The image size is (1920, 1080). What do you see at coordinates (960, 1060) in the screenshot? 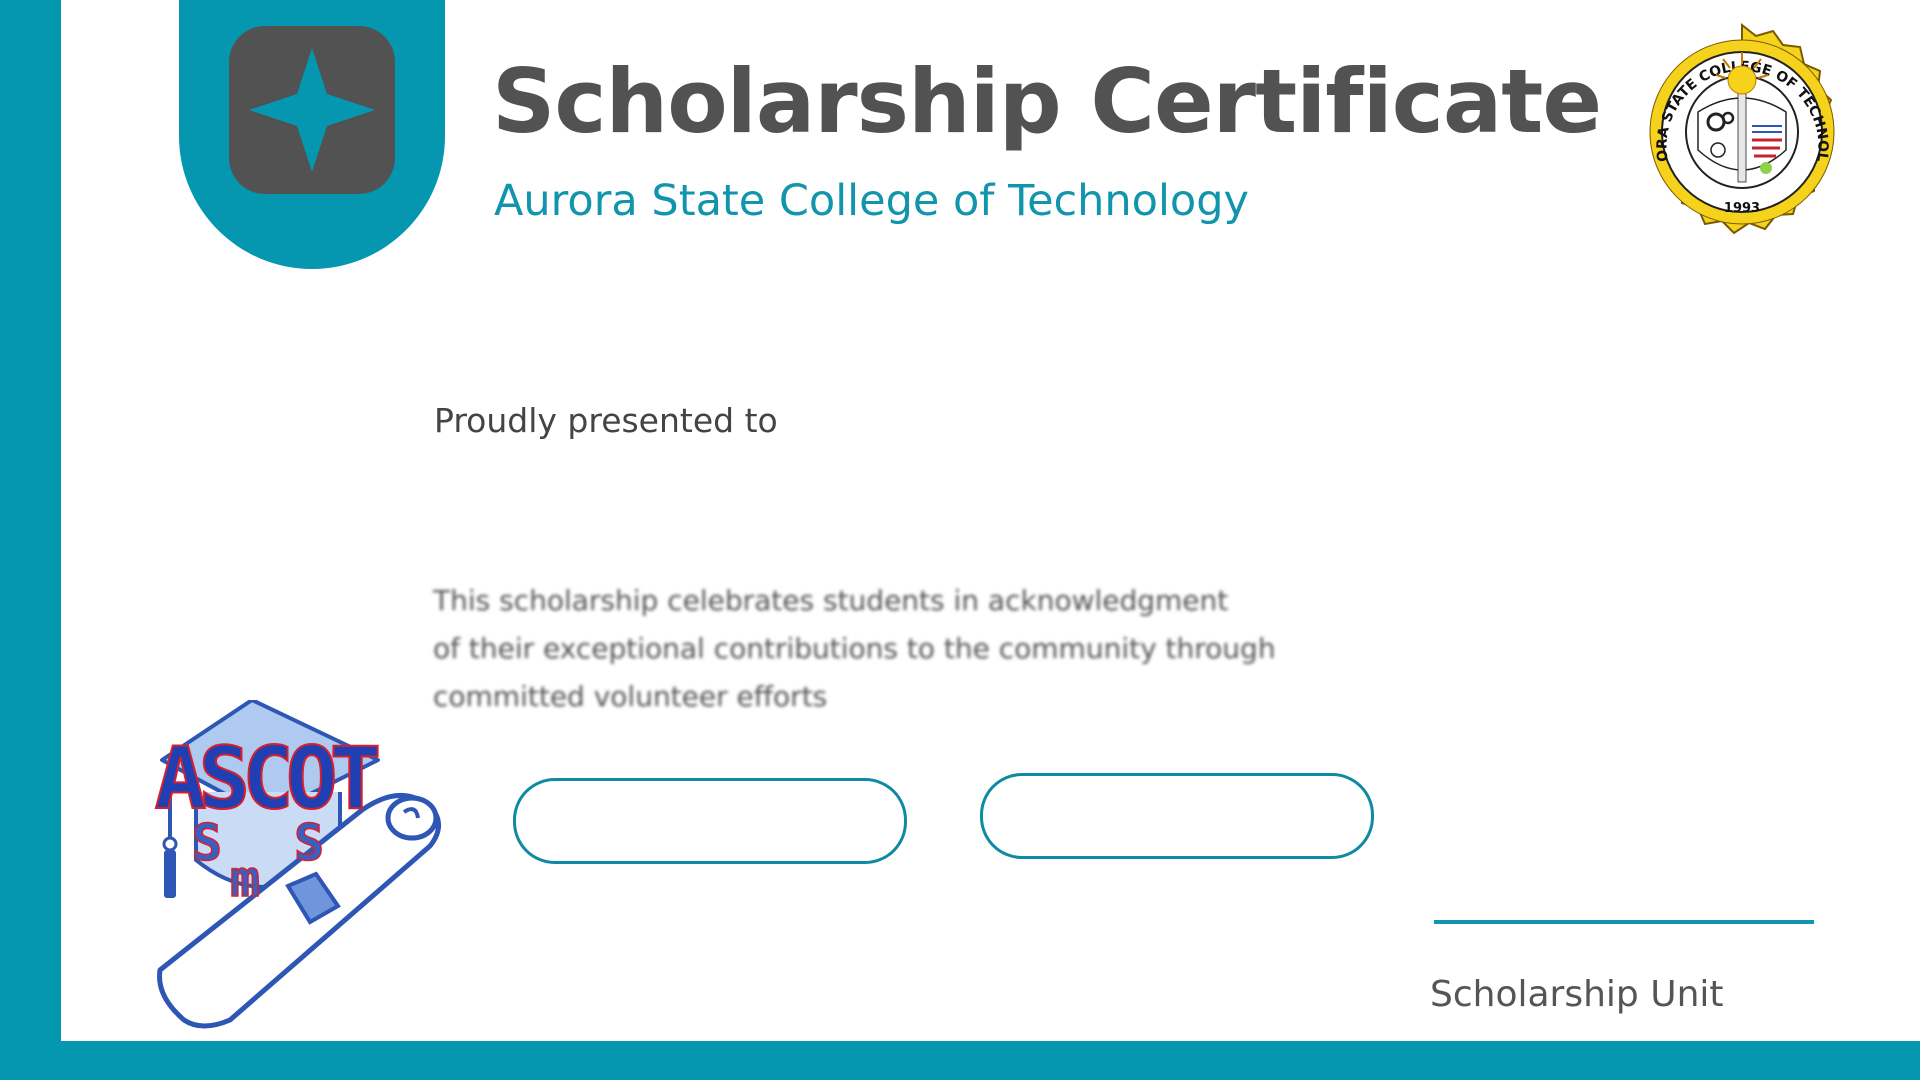
I see `bottom-accent-bar` at bounding box center [960, 1060].